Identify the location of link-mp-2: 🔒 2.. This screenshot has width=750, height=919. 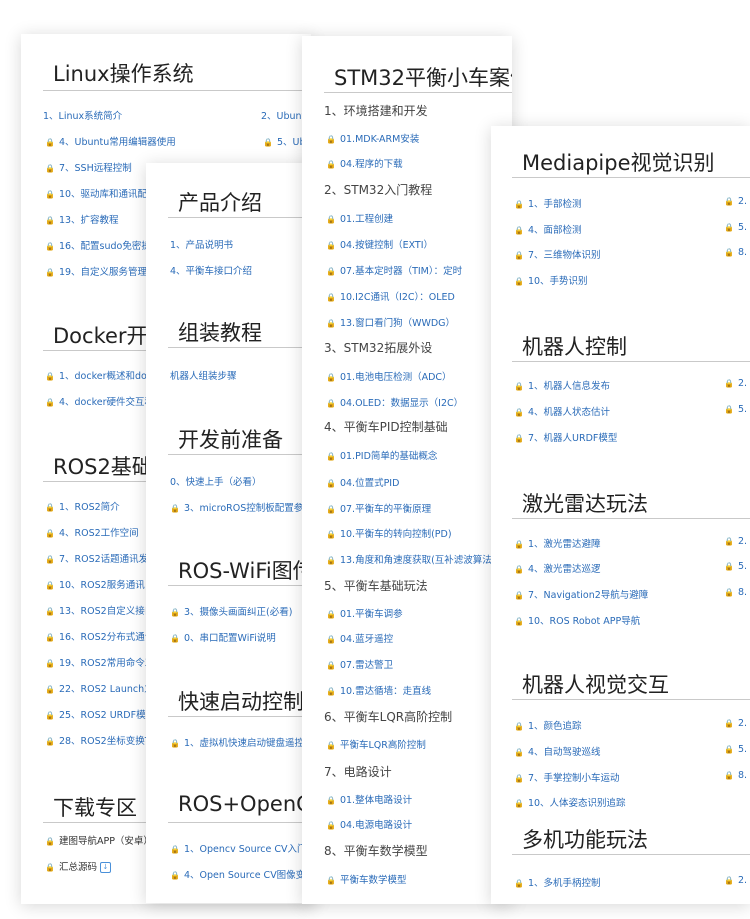
(735, 201).